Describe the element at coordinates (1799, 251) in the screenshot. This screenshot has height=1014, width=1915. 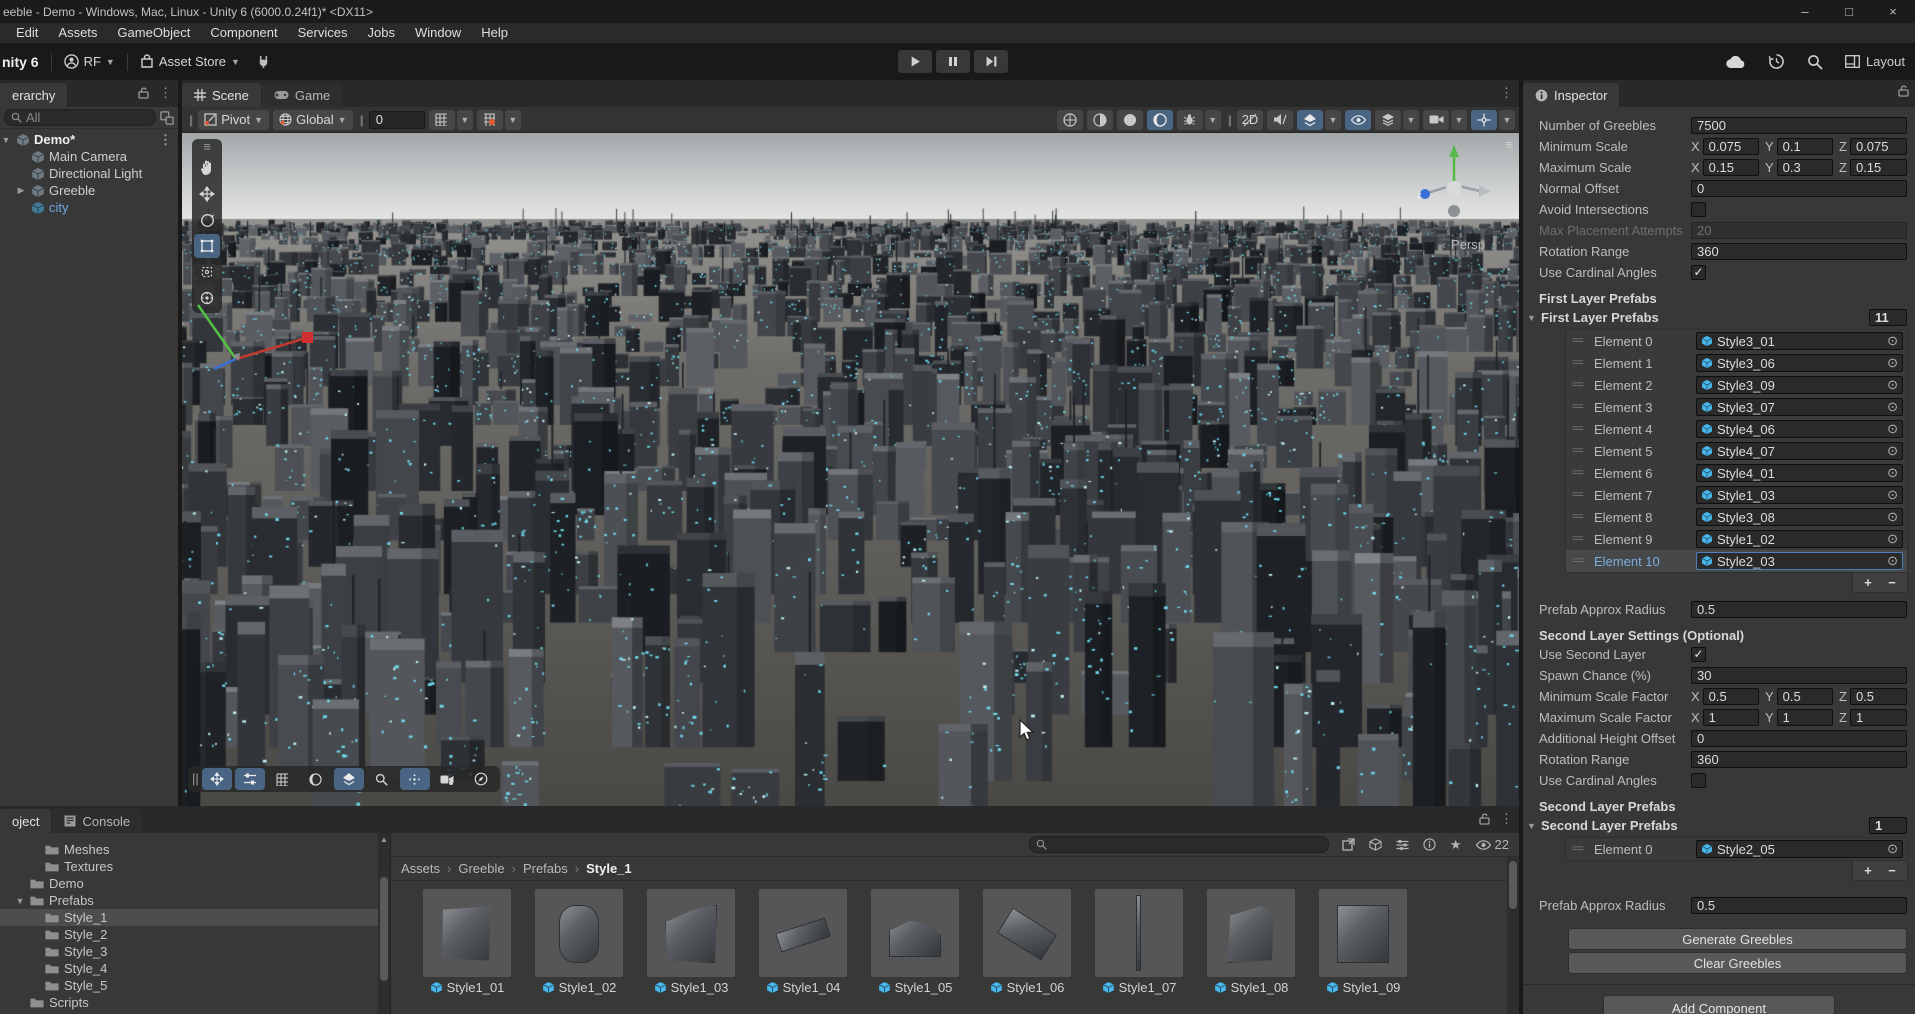
I see `rotation-range-input: 360` at that location.